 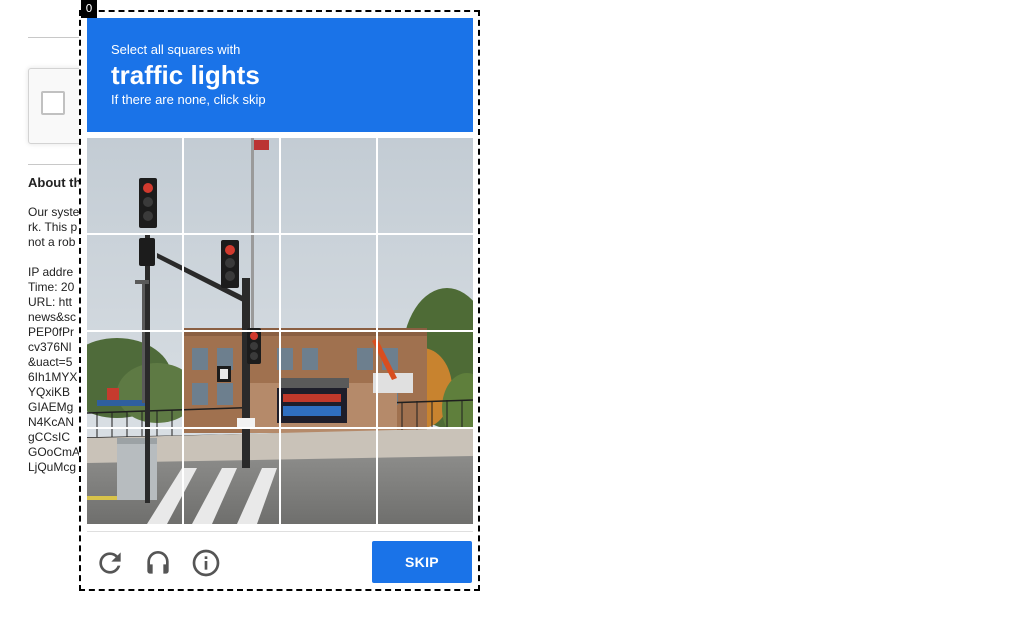 I want to click on challenge-hint: If there are none, click skip, so click(x=188, y=99).